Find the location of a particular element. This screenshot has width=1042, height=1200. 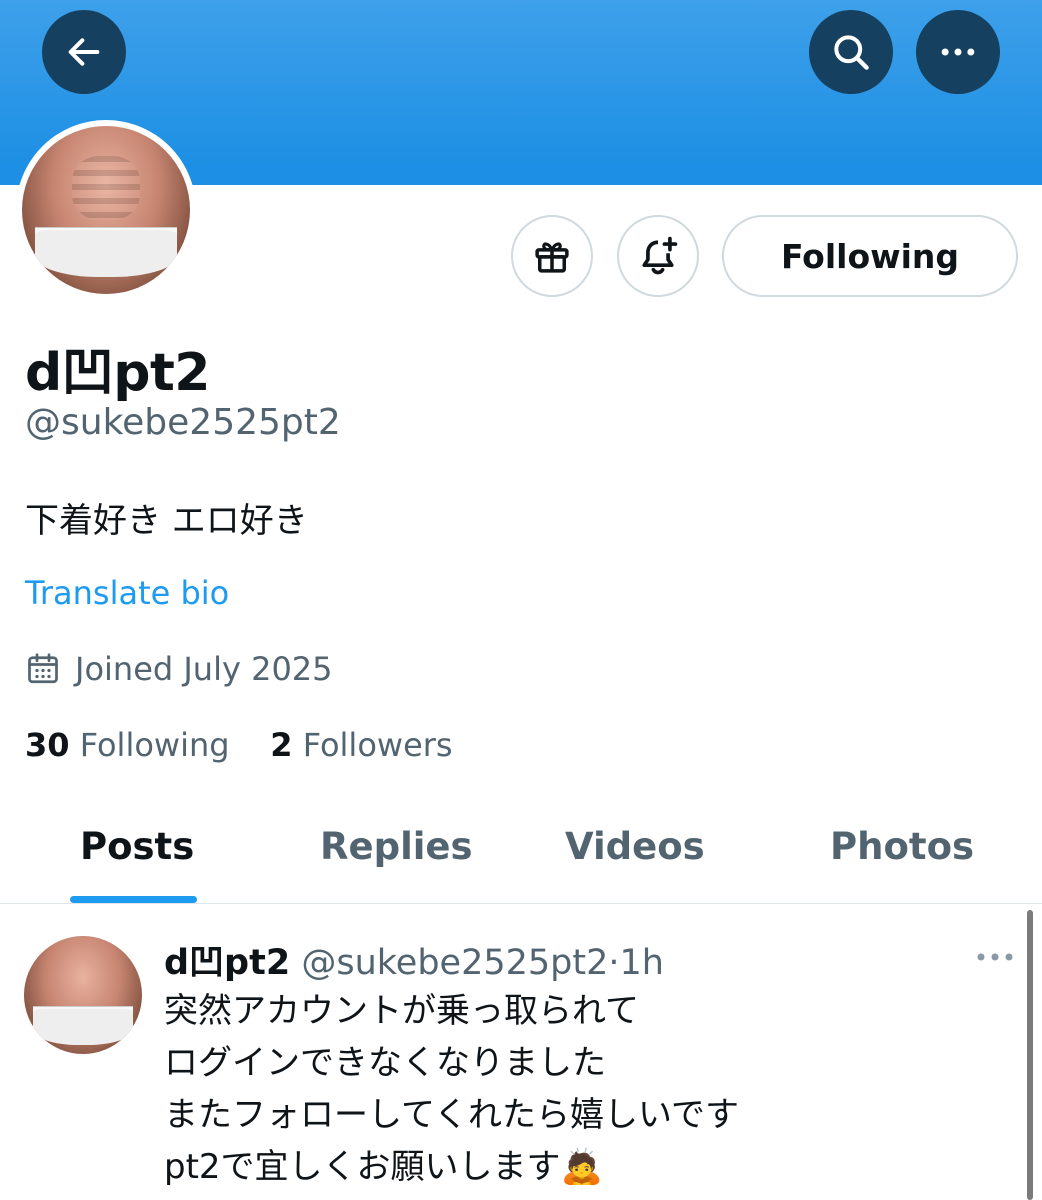

gift-button is located at coordinates (552, 256).